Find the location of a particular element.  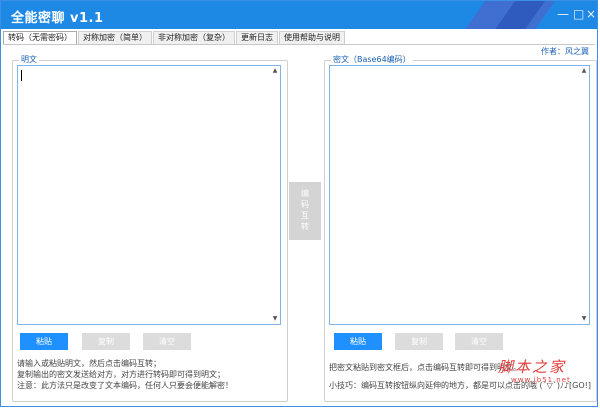

author-label: 作者：风之翼 is located at coordinates (565, 51).